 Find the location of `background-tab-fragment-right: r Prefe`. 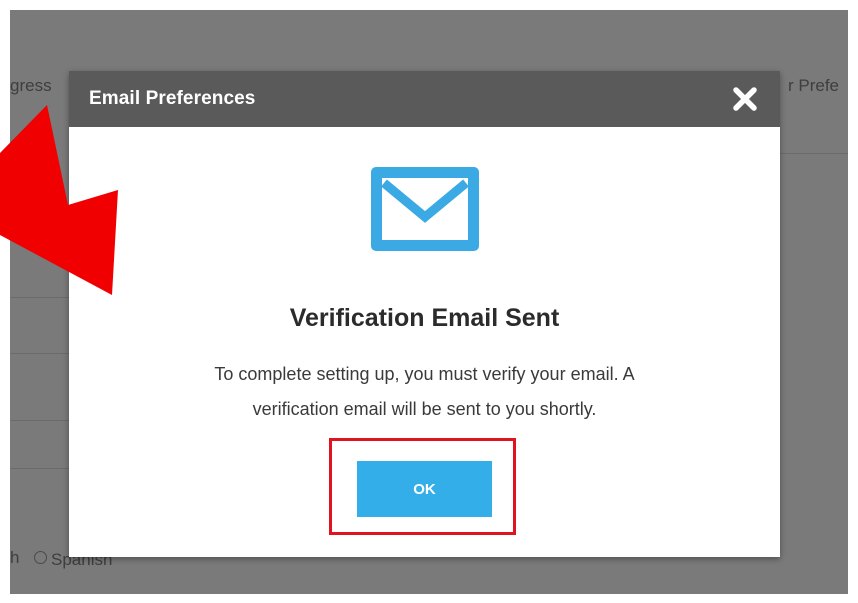

background-tab-fragment-right: r Prefe is located at coordinates (814, 85).